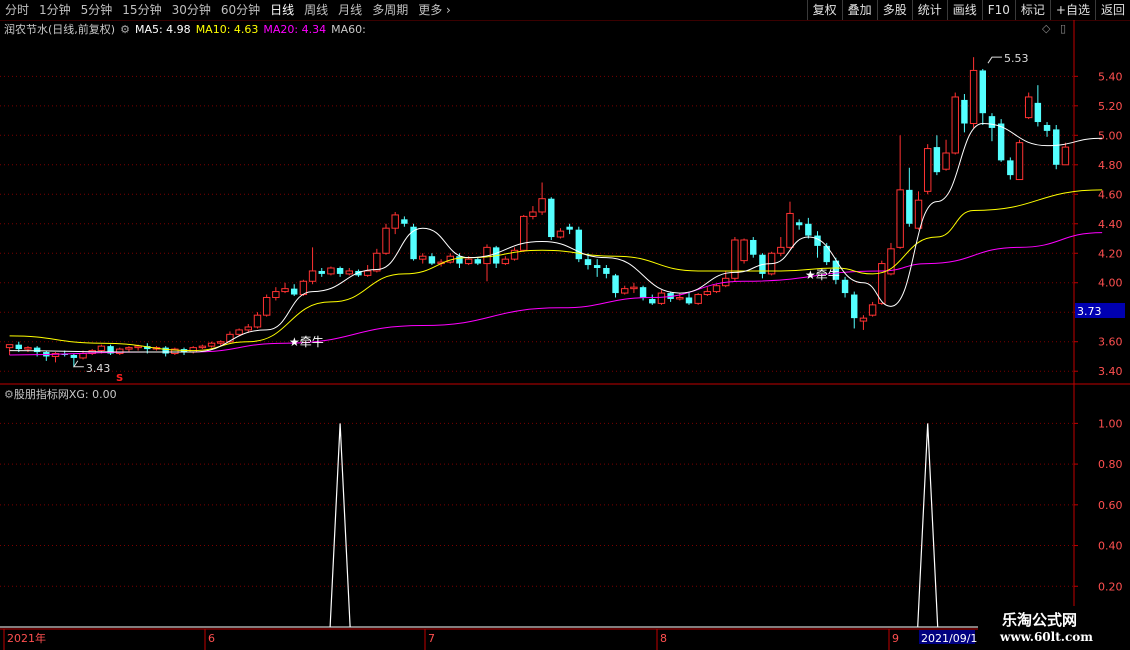  I want to click on indicator-tick-label: 0.20, so click(1110, 586).